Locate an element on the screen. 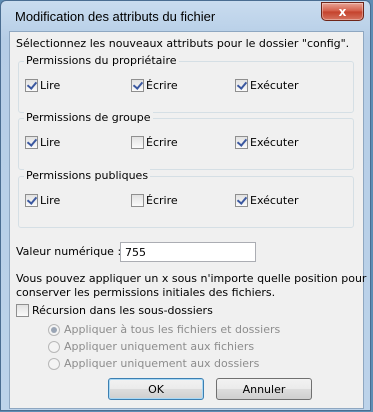 This screenshot has height=412, width=373. public-write-label: Écrire is located at coordinates (162, 200).